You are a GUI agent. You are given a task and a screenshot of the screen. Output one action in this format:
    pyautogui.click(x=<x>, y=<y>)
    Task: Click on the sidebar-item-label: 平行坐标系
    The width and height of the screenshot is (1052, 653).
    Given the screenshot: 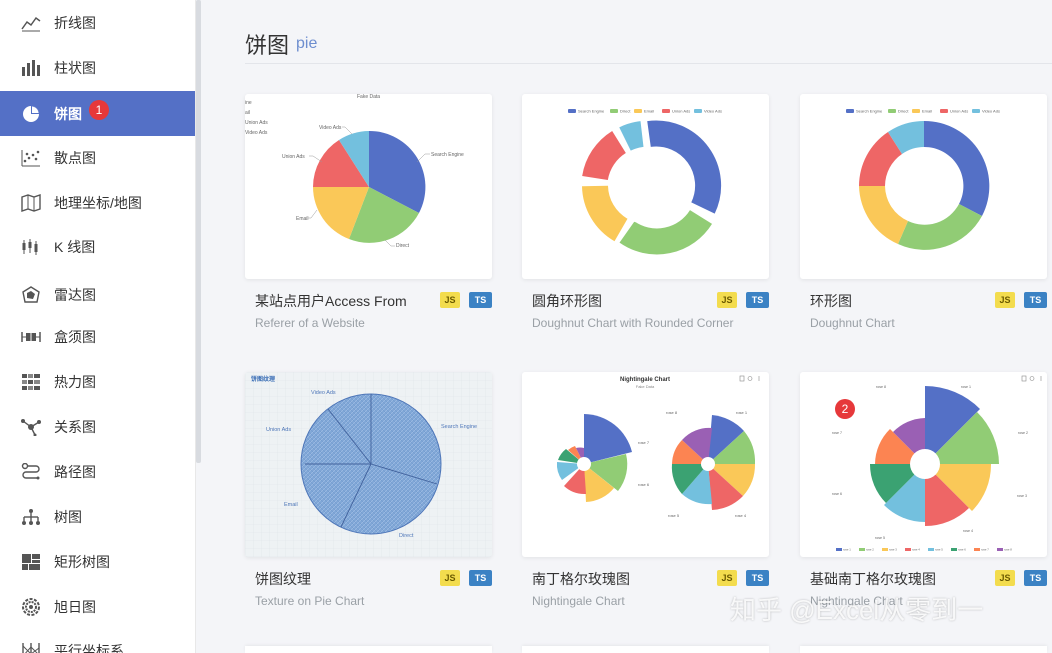 What is the action you would take?
    pyautogui.click(x=89, y=647)
    